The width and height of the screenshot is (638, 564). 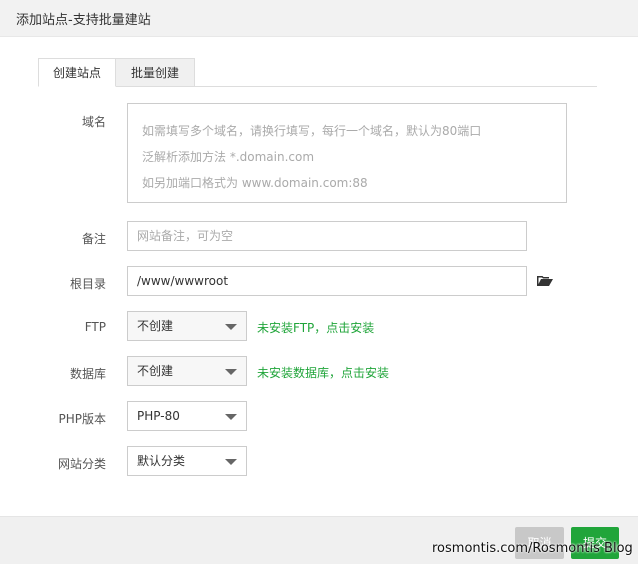 I want to click on database-select-value: 不创建, so click(x=155, y=371).